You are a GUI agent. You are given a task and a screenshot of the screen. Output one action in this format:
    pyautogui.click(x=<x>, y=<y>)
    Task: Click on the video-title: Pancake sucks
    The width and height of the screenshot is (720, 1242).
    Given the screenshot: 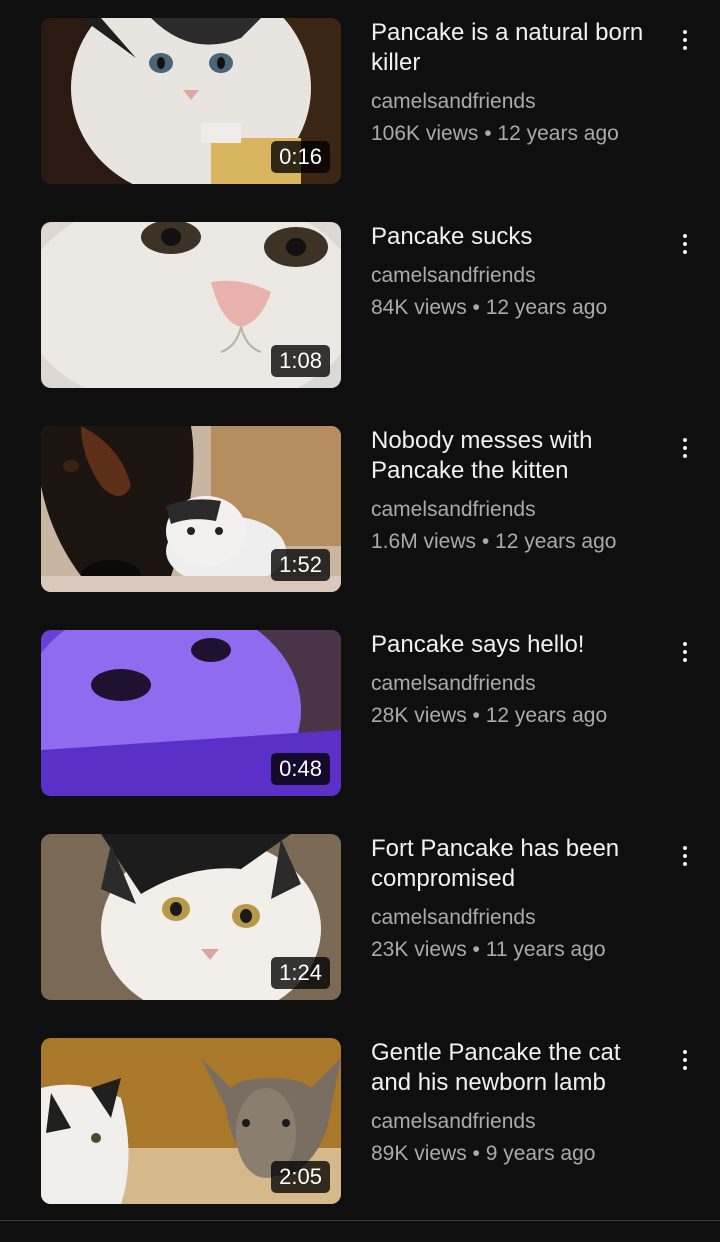 What is the action you would take?
    pyautogui.click(x=516, y=237)
    